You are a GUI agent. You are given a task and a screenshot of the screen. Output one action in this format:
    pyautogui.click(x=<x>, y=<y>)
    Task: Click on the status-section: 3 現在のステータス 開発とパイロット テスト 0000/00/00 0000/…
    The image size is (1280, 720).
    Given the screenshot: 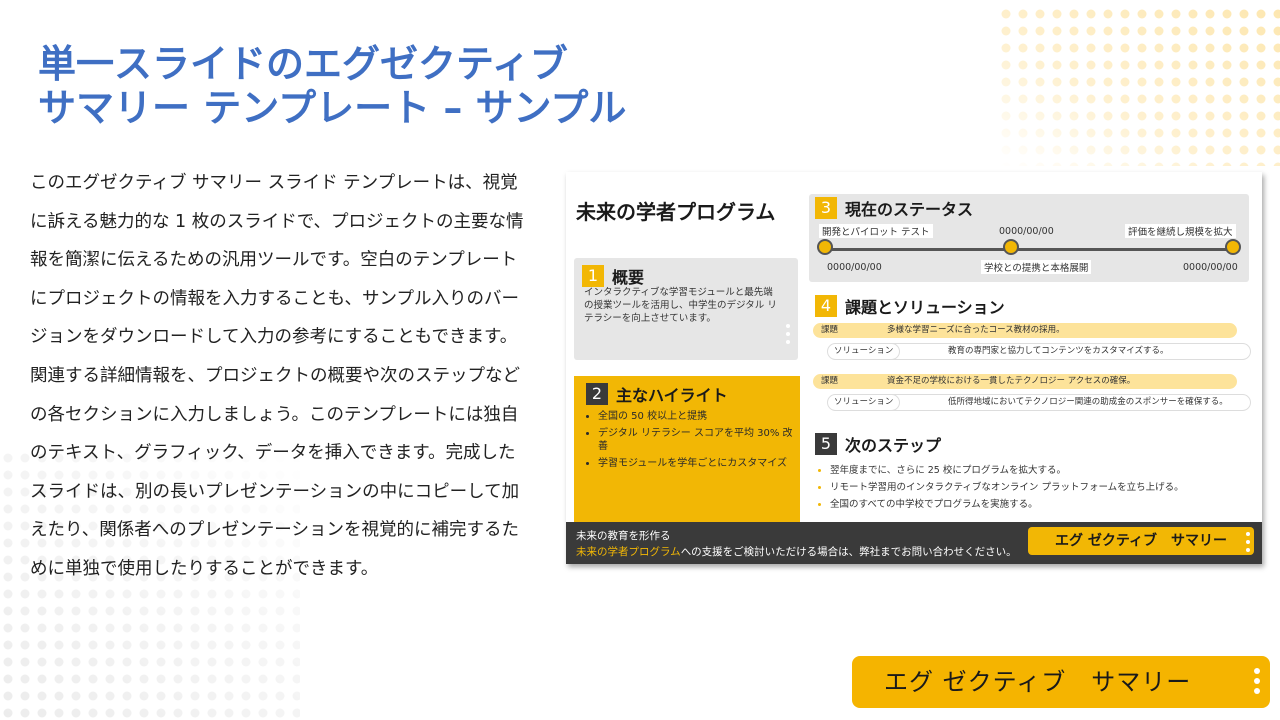 What is the action you would take?
    pyautogui.click(x=1029, y=238)
    